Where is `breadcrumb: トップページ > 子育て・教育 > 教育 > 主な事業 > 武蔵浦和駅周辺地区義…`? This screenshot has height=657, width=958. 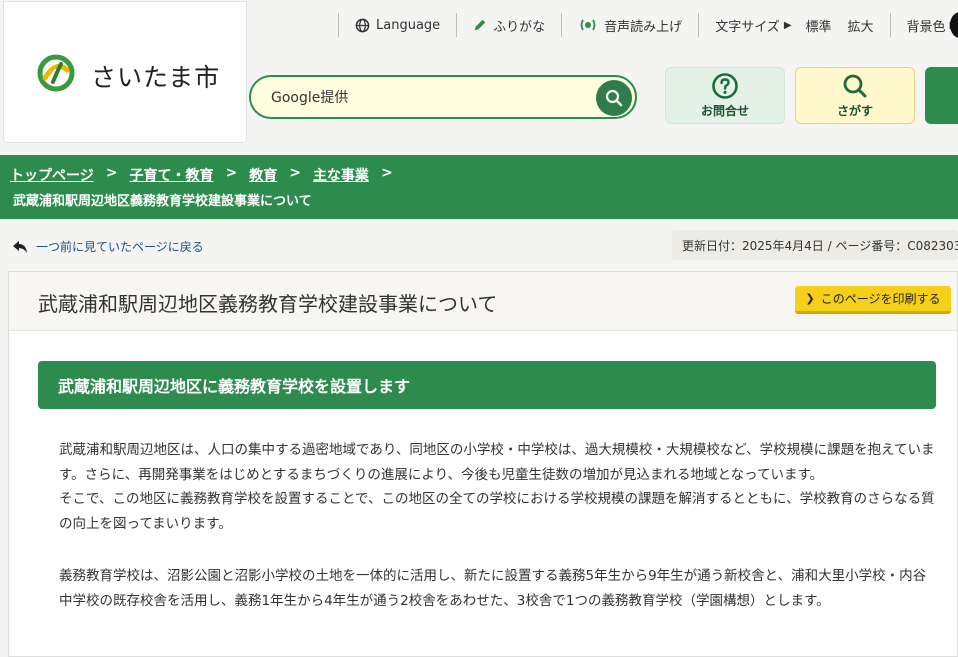
breadcrumb: トップページ > 子育て・教育 > 教育 > 主な事業 > 武蔵浦和駅周辺地区義… is located at coordinates (479, 187).